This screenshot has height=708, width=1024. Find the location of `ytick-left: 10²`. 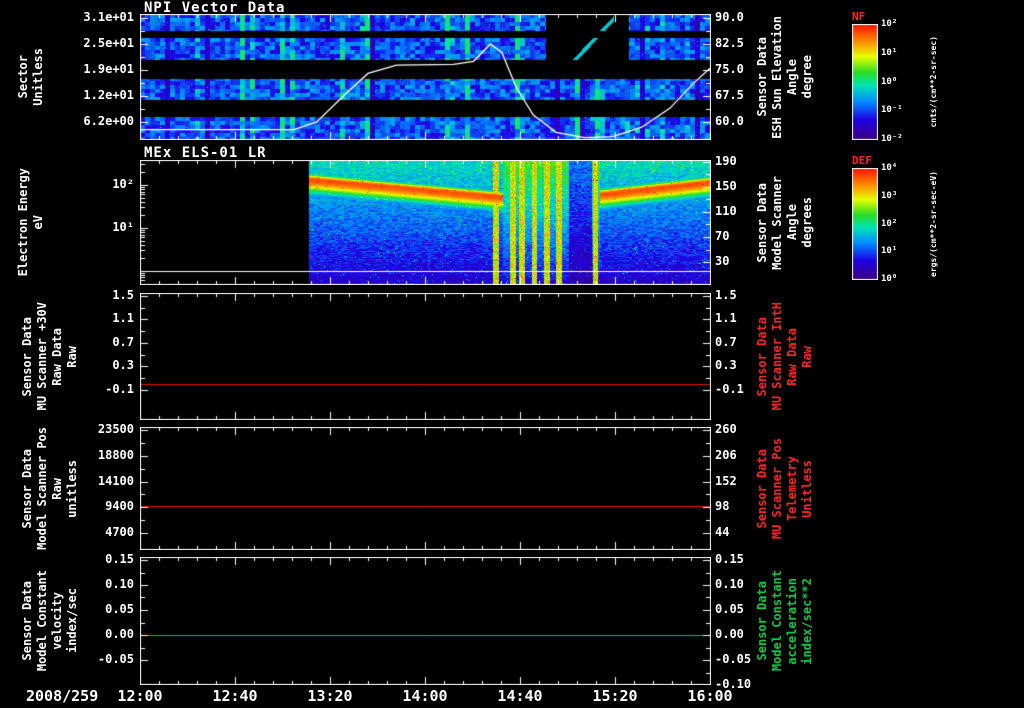

ytick-left: 10² is located at coordinates (123, 183).